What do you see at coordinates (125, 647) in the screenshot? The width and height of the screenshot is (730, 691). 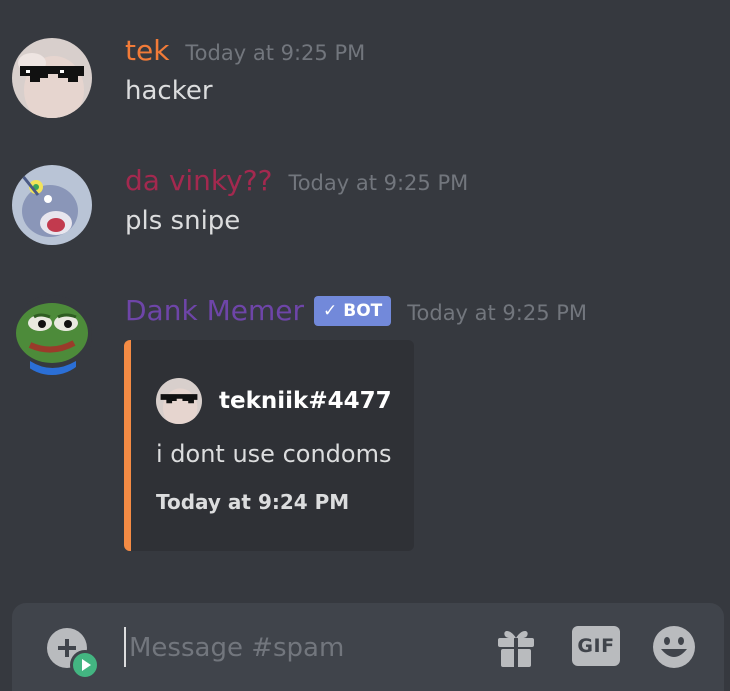 I see `text-caret` at bounding box center [125, 647].